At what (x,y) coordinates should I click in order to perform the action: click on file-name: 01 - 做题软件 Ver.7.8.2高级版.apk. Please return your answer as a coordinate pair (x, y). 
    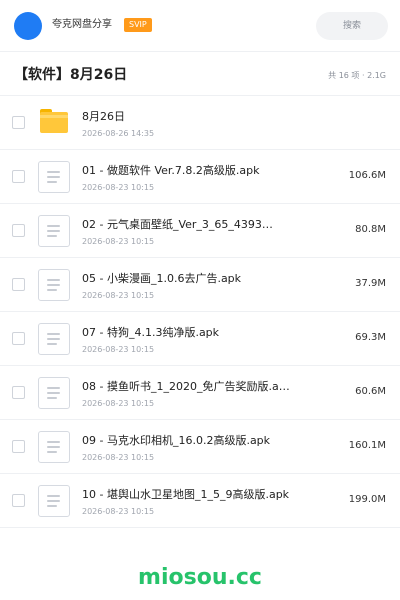
    Looking at the image, I should click on (171, 170).